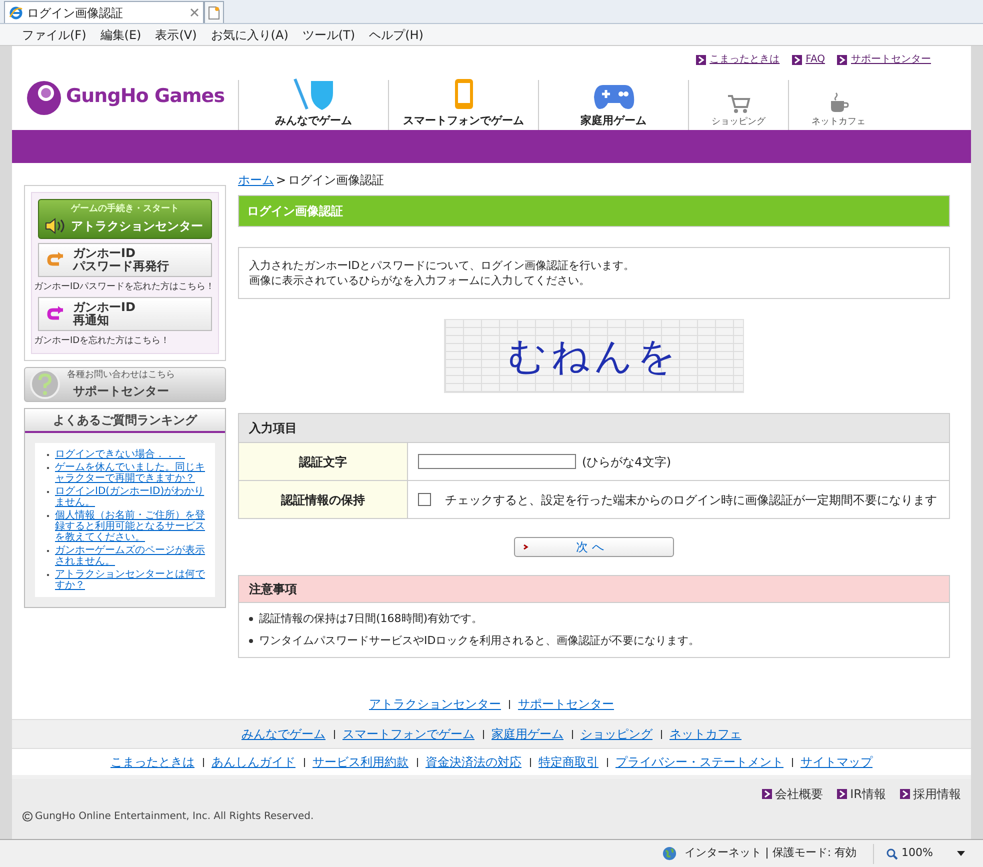 This screenshot has height=867, width=983. Describe the element at coordinates (738, 104) in the screenshot. I see `shopping-cart-icon` at that location.